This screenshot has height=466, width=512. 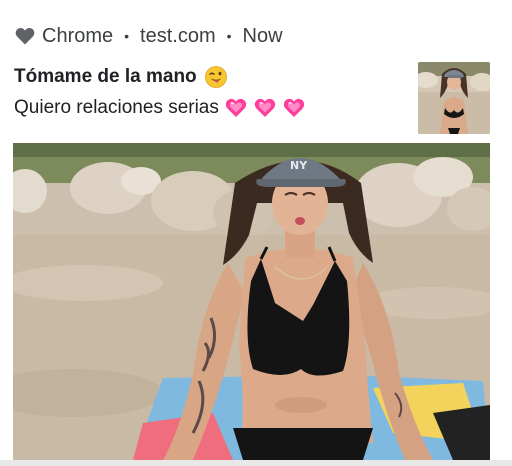 I want to click on notification-time: Now, so click(x=262, y=35).